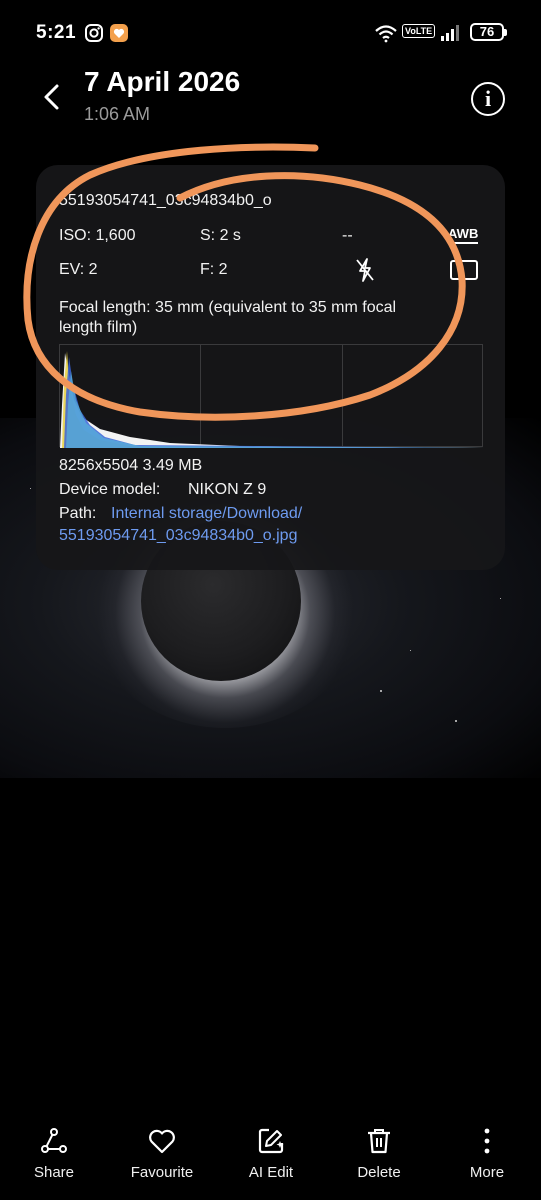  Describe the element at coordinates (117, 114) in the screenshot. I see `page-subtitle-time: 1:06 AM` at that location.